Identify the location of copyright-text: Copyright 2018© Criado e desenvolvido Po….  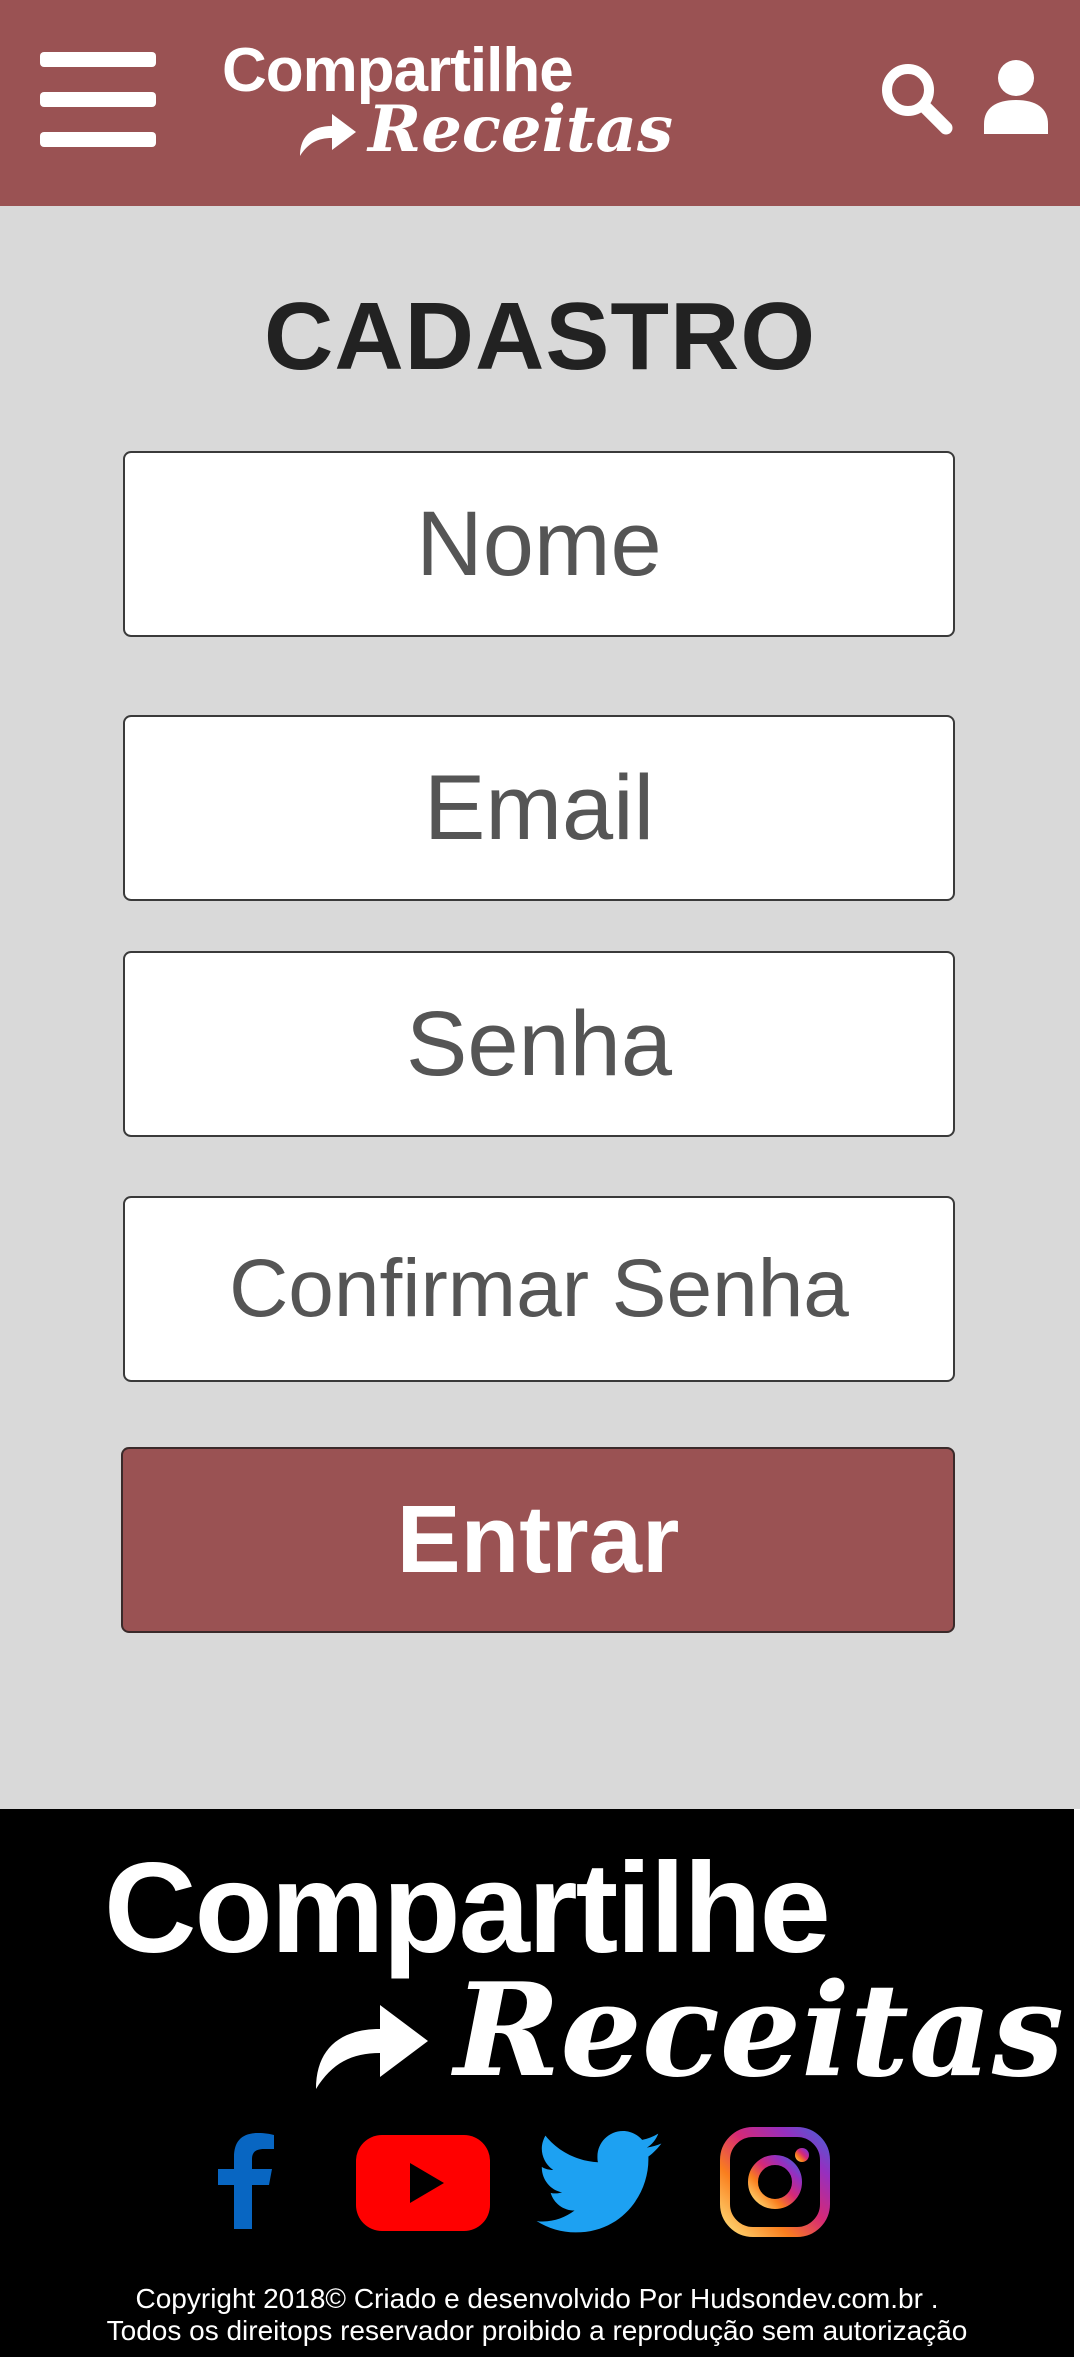
(537, 2315).